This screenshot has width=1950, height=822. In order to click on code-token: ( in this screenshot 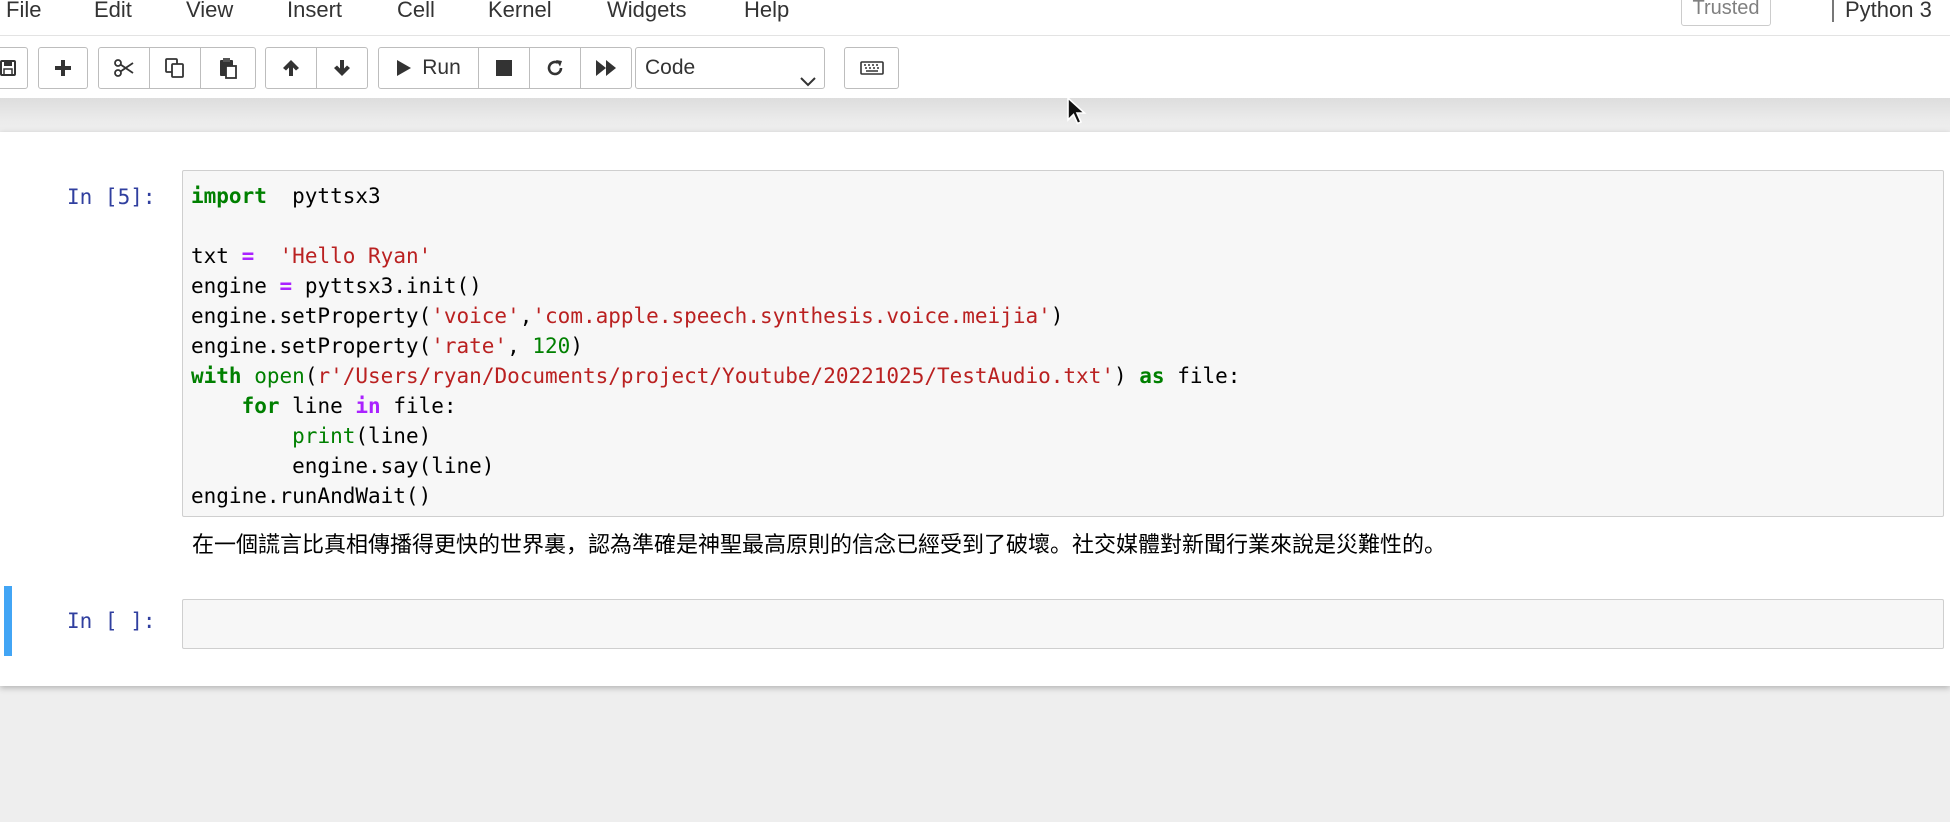, I will do `click(311, 376)`.